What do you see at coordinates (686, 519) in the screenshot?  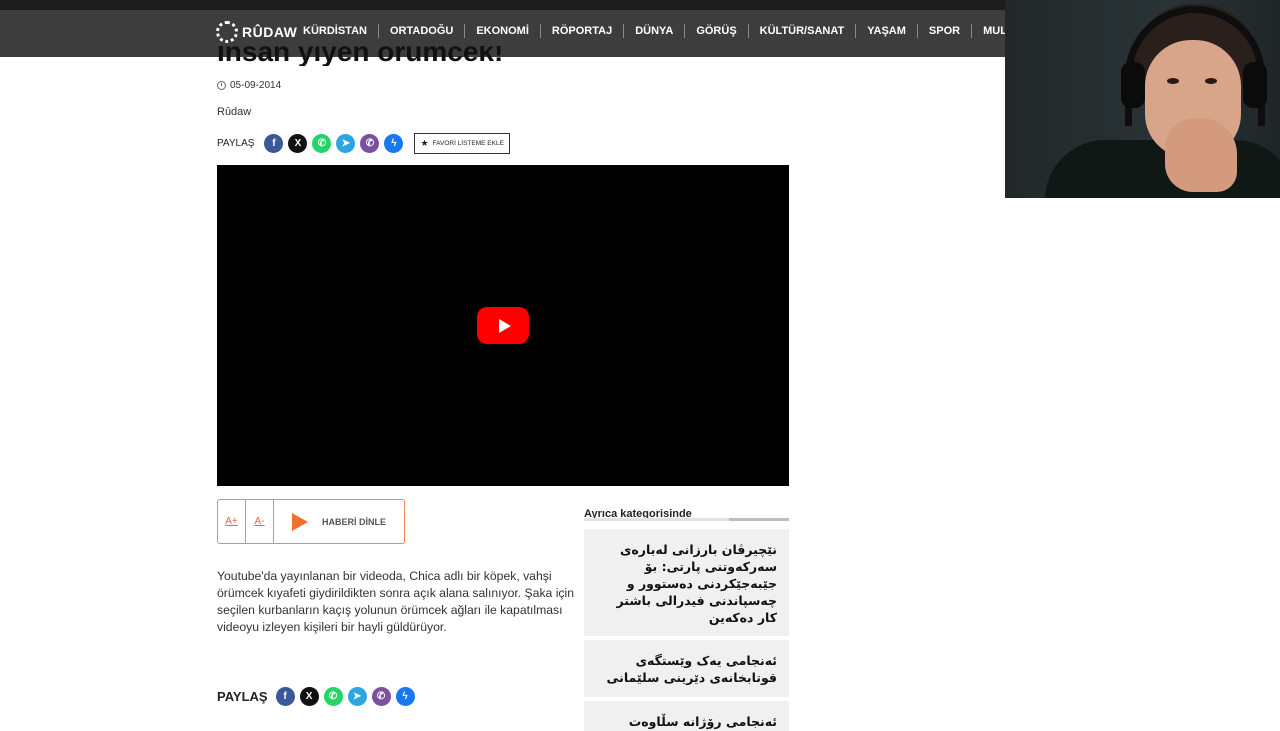 I see `sidebar-divider` at bounding box center [686, 519].